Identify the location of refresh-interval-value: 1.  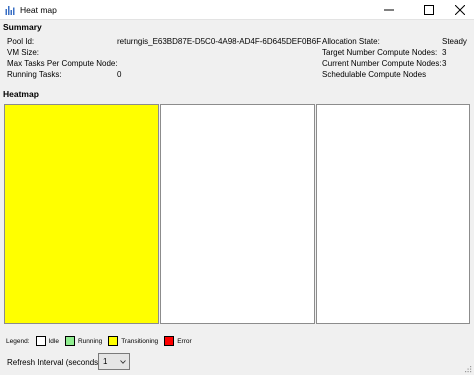
(105, 361).